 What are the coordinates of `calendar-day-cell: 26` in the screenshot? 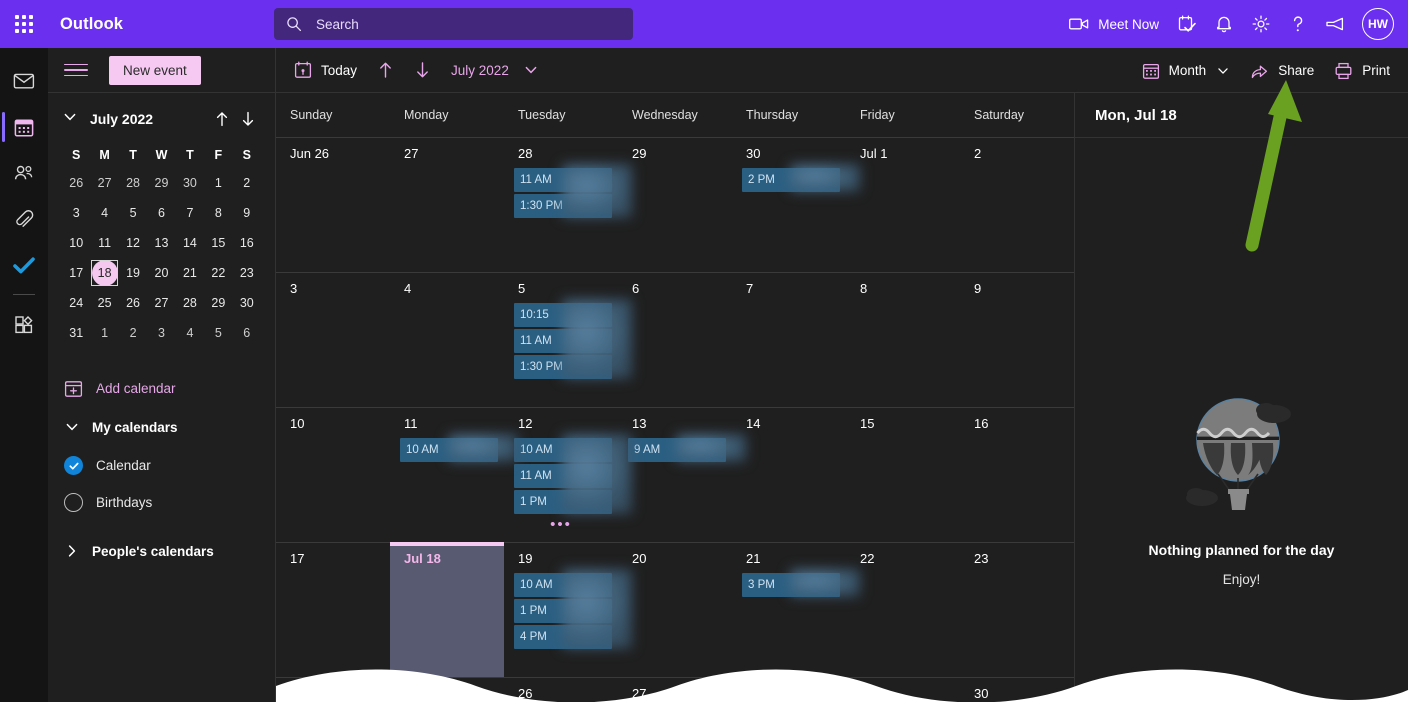 It's located at (561, 690).